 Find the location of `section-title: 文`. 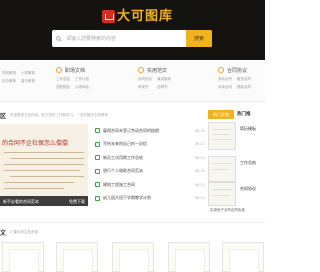

section-title: 文 is located at coordinates (3, 233).